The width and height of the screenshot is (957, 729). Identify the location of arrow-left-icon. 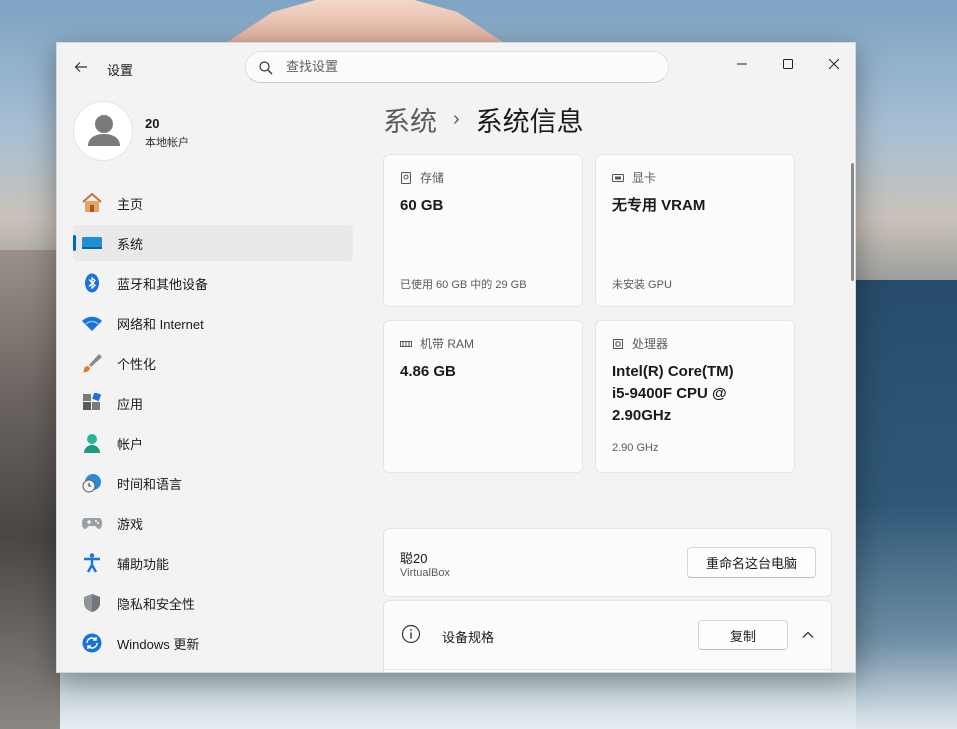
(80, 67).